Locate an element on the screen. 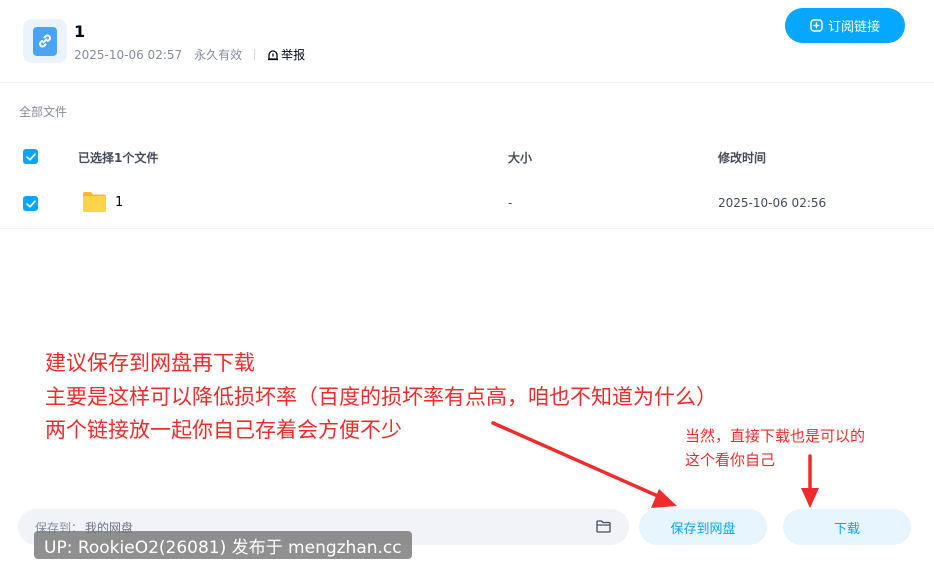  file-modified: 2025-10-06 02:56 is located at coordinates (772, 203).